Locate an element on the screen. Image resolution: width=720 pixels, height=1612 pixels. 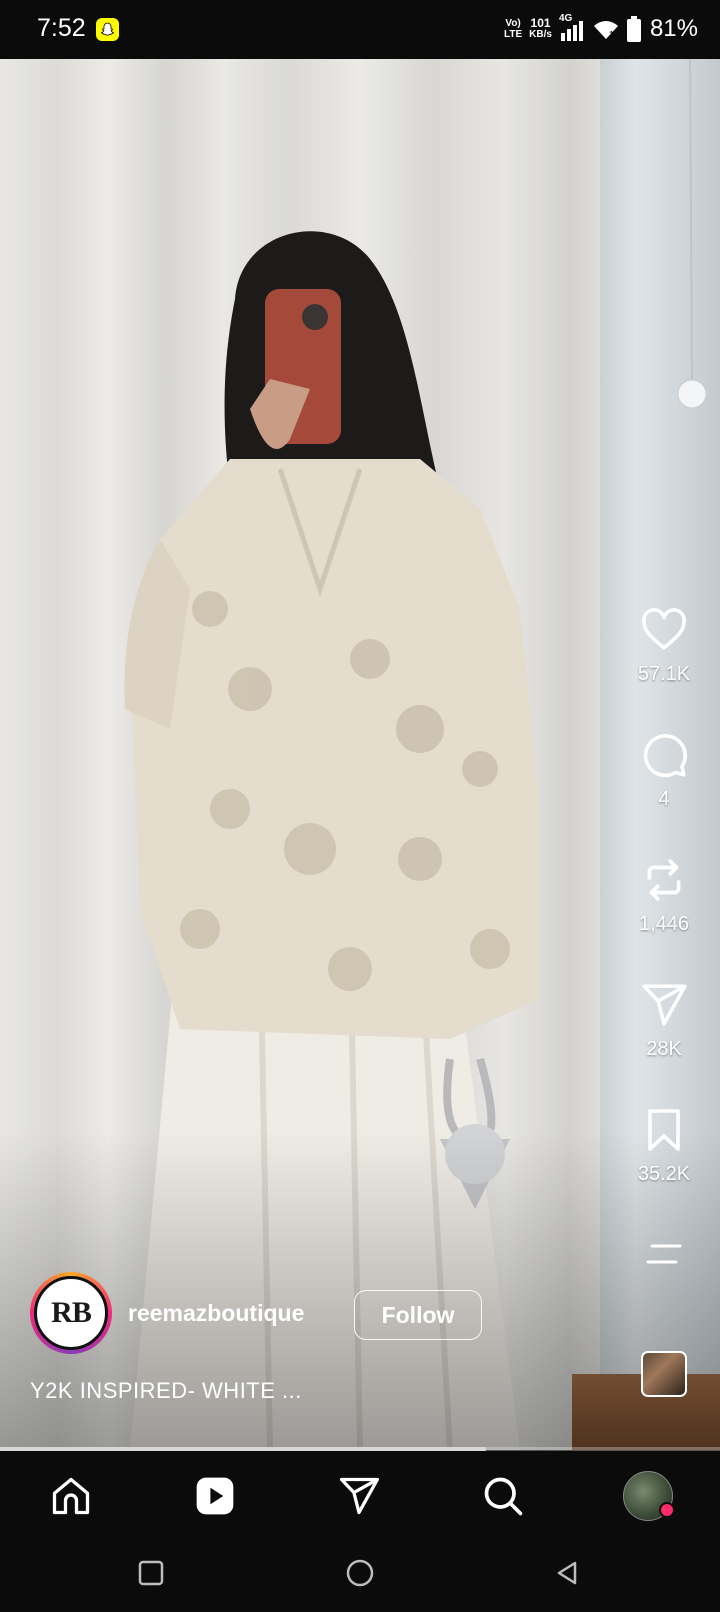
volte-indicator: Vo) LTE is located at coordinates (513, 29).